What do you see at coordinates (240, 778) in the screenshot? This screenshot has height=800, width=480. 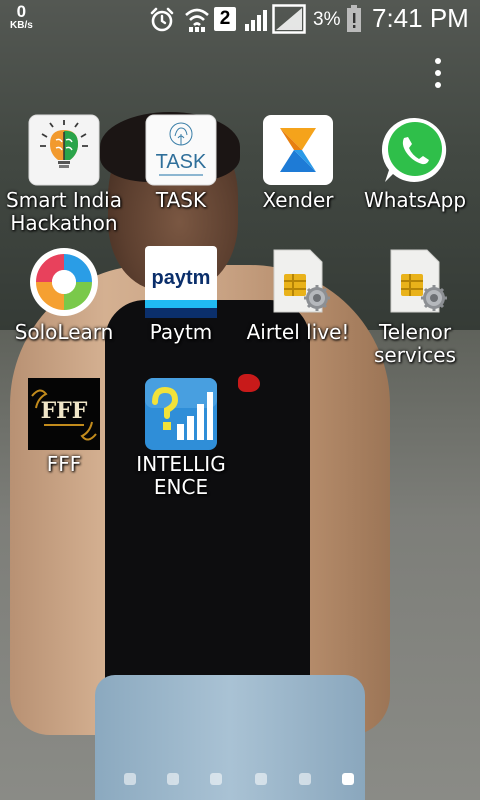 I see `page-indicator` at bounding box center [240, 778].